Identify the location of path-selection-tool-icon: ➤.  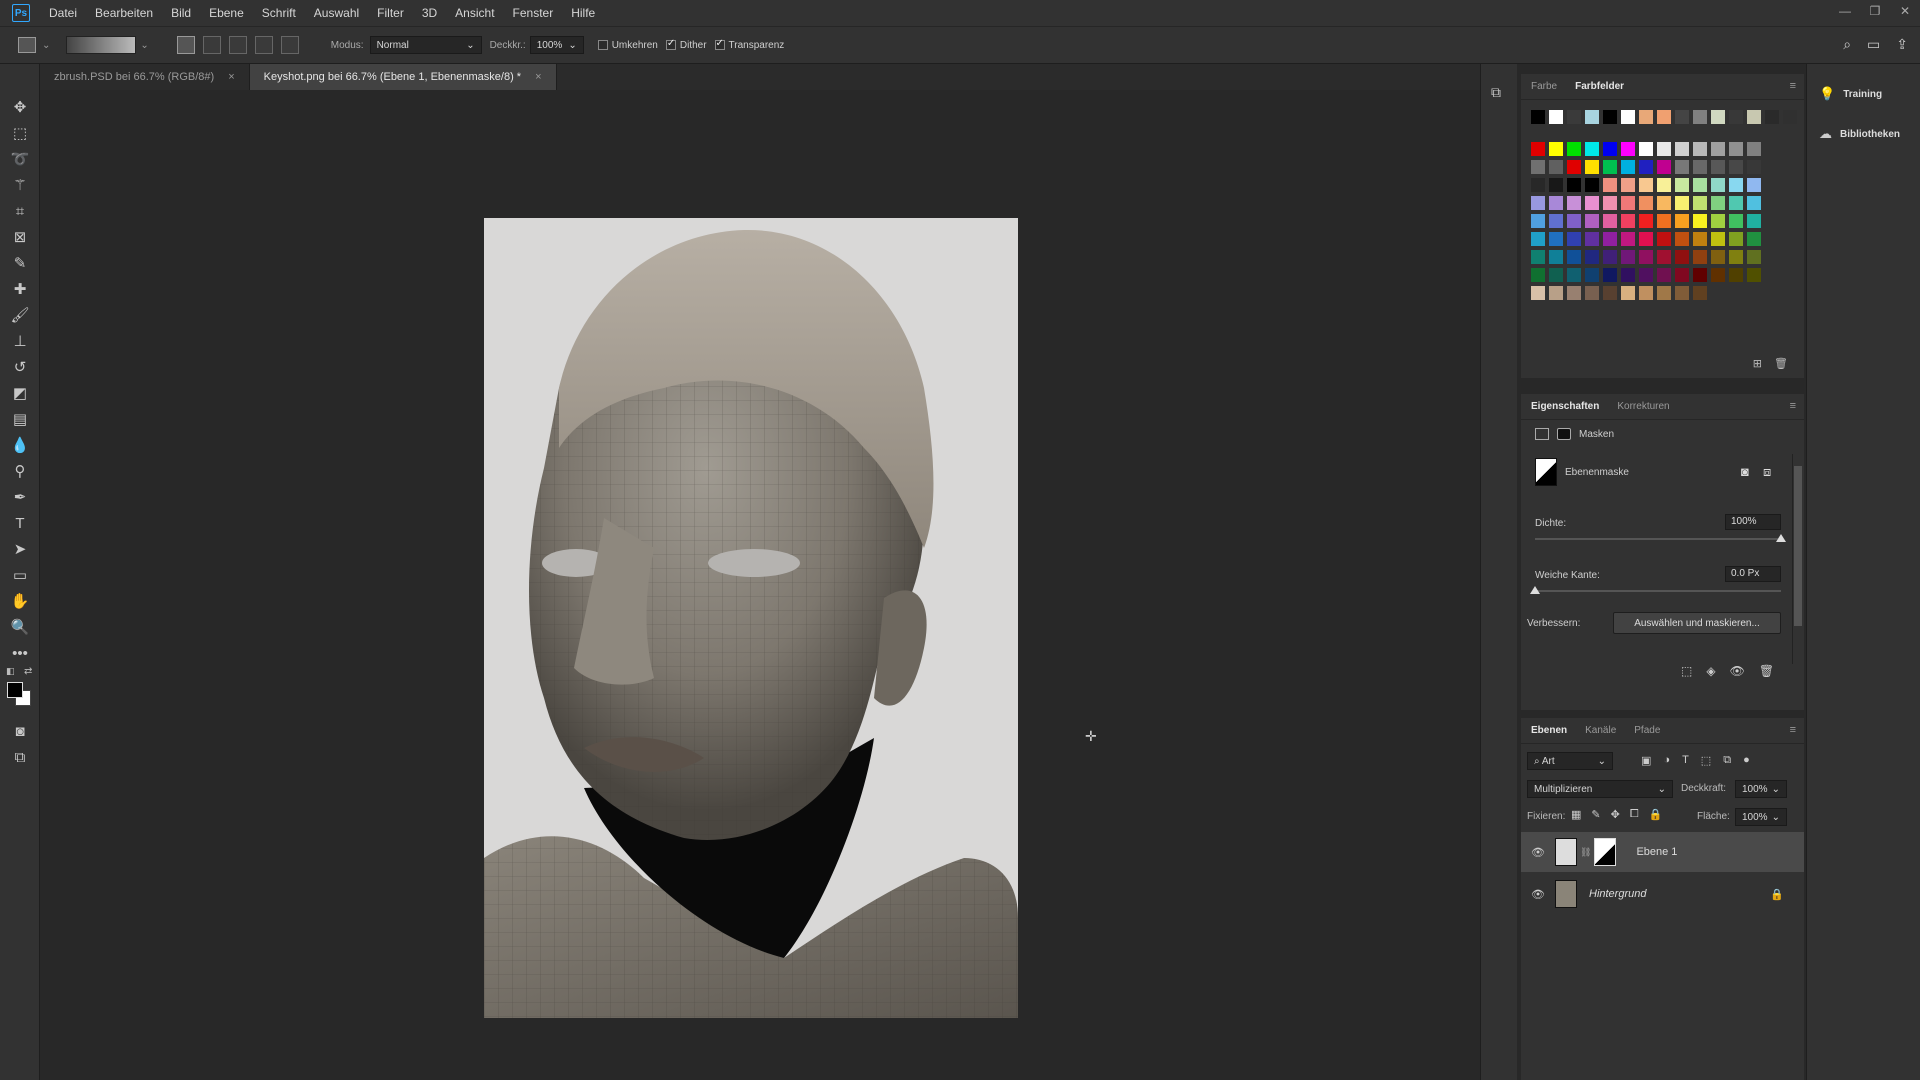
(20, 549).